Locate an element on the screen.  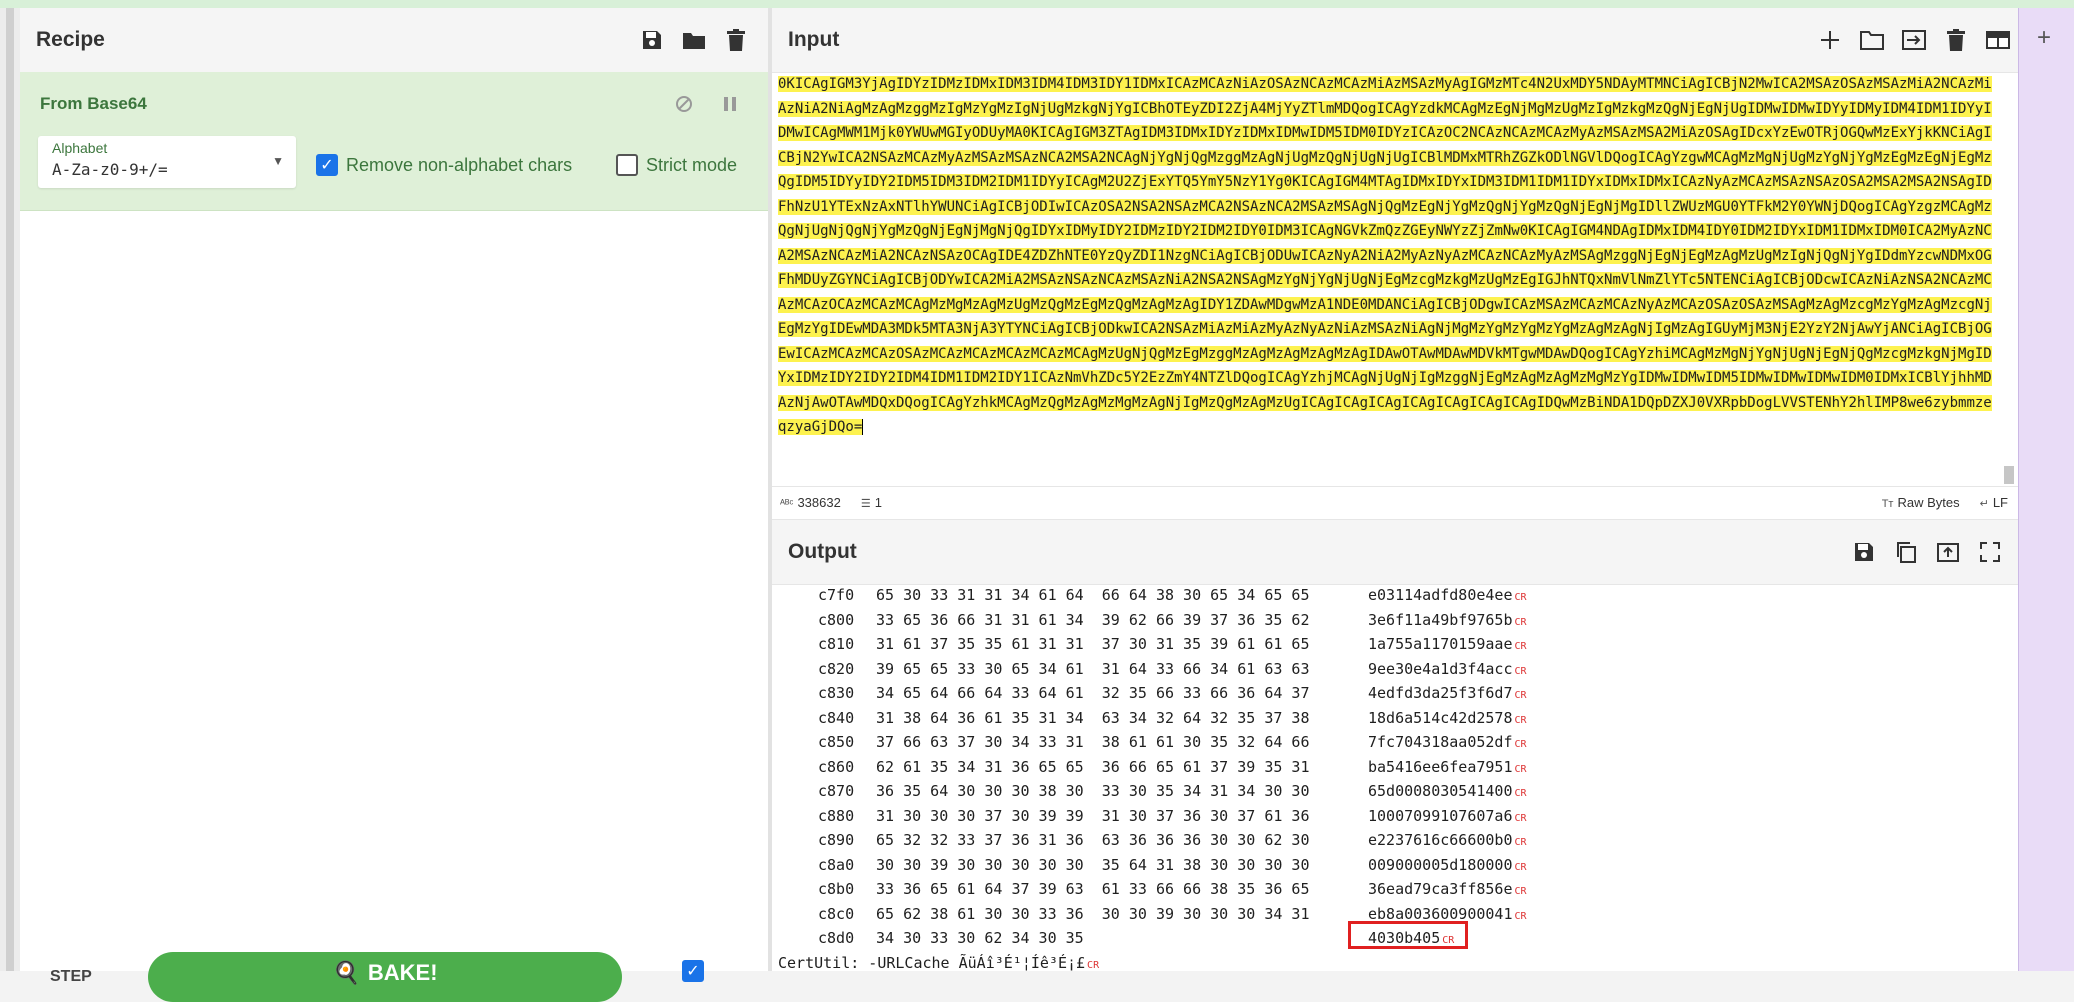
output-title: Output is located at coordinates (822, 551).